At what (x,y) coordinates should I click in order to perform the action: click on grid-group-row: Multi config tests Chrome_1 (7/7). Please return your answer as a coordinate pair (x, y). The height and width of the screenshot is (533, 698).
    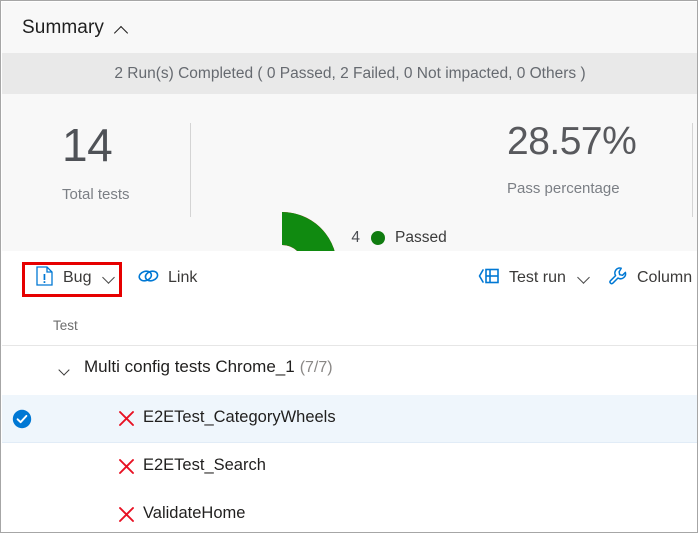
    Looking at the image, I should click on (349, 370).